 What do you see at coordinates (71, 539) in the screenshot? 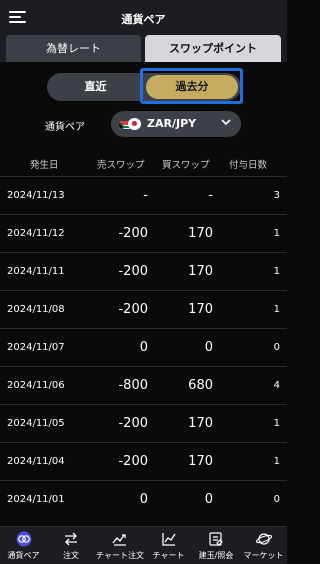
I see `order-arrows-icon` at bounding box center [71, 539].